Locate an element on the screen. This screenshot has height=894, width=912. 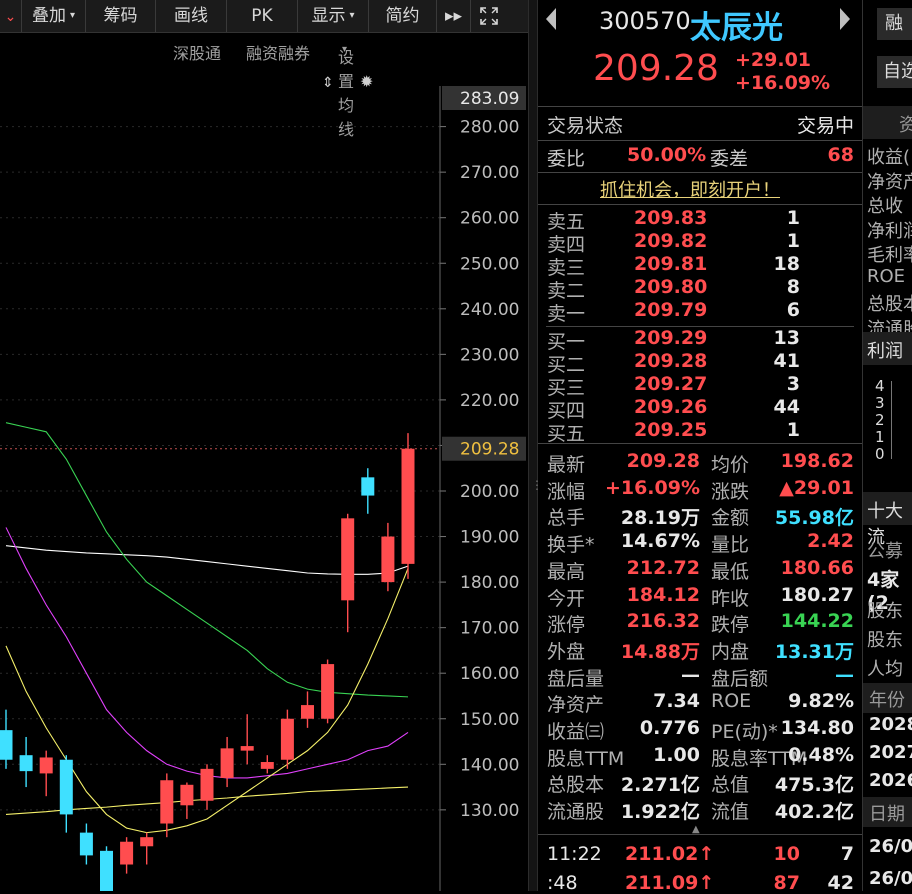
bids-price: 209.26 is located at coordinates (670, 407).